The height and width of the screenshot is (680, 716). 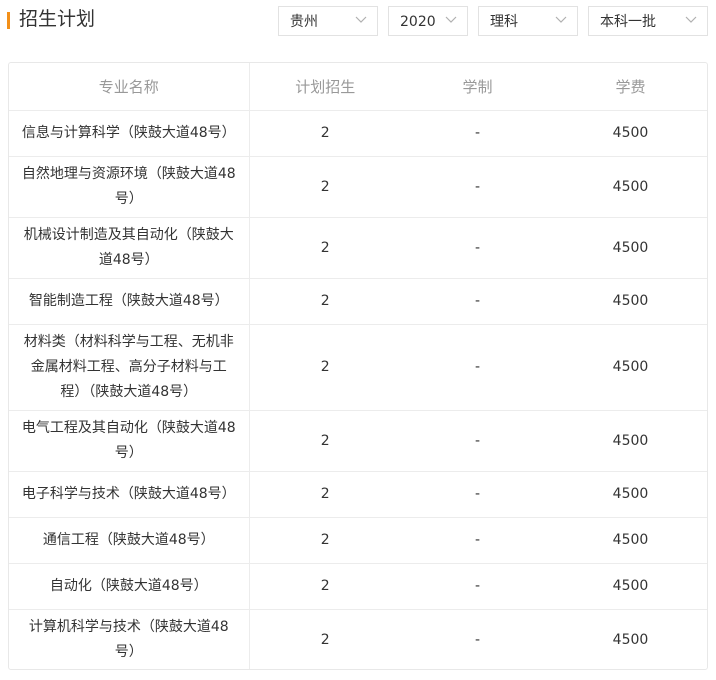 What do you see at coordinates (57, 19) in the screenshot?
I see `page-title: 招生计划` at bounding box center [57, 19].